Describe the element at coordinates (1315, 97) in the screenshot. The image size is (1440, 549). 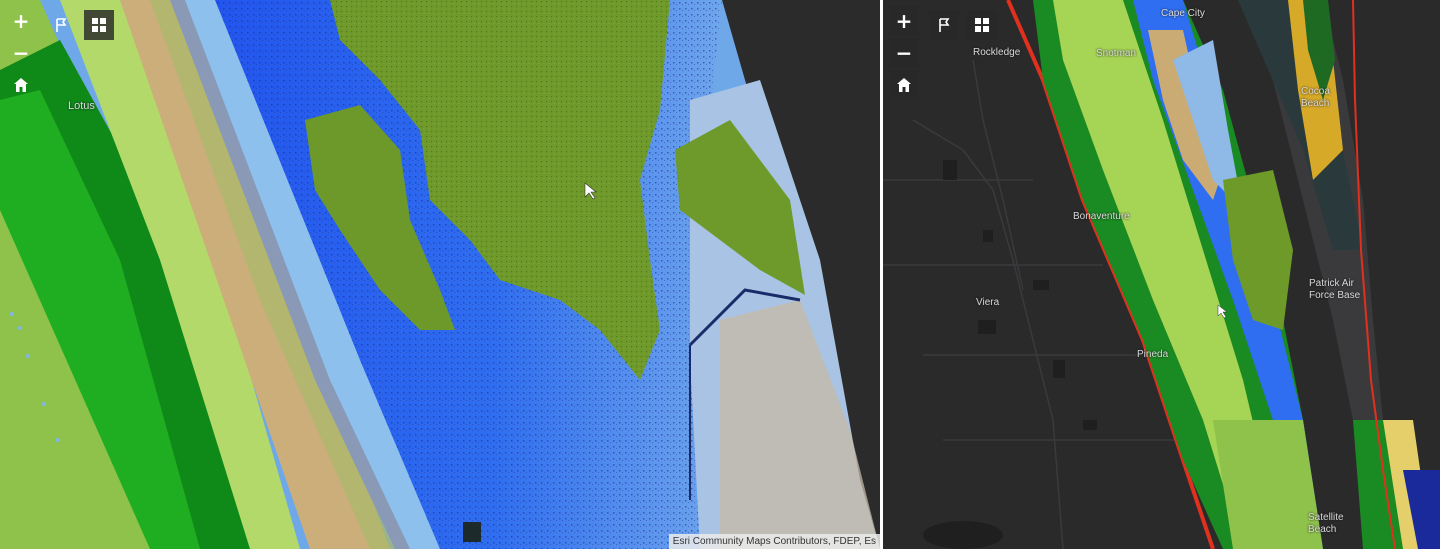
I see `place-label-cocoa-beach: Cocoa Beach` at that location.